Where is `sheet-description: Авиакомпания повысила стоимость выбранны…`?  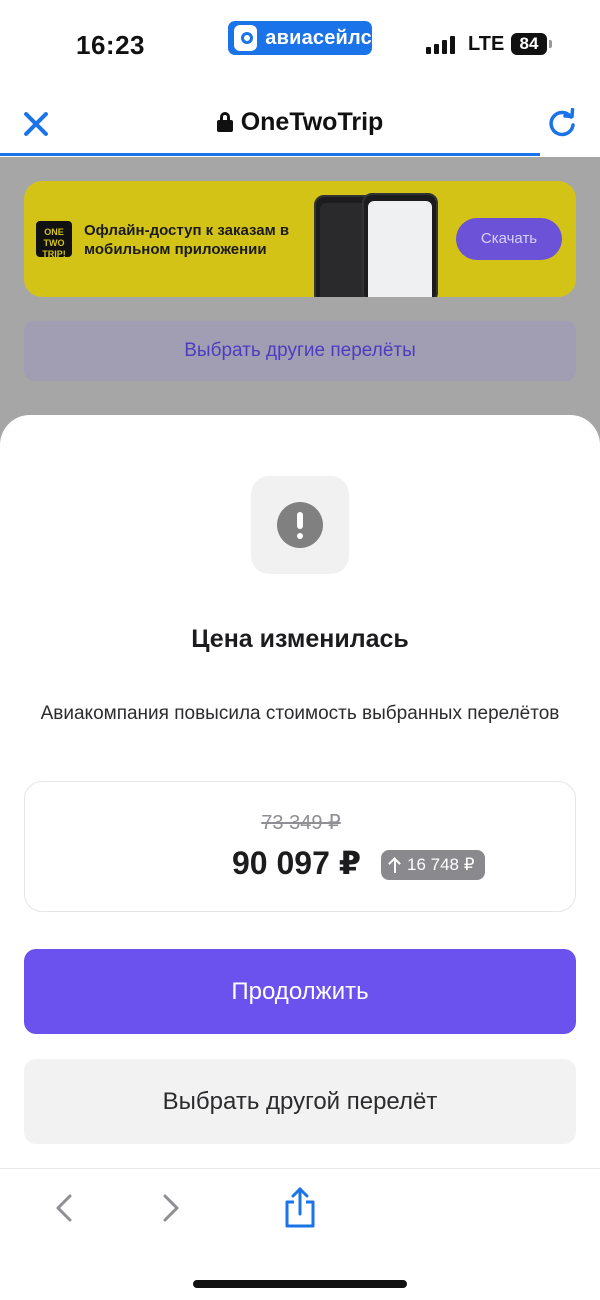
sheet-description: Авиакомпания повысила стоимость выбранны… is located at coordinates (300, 713).